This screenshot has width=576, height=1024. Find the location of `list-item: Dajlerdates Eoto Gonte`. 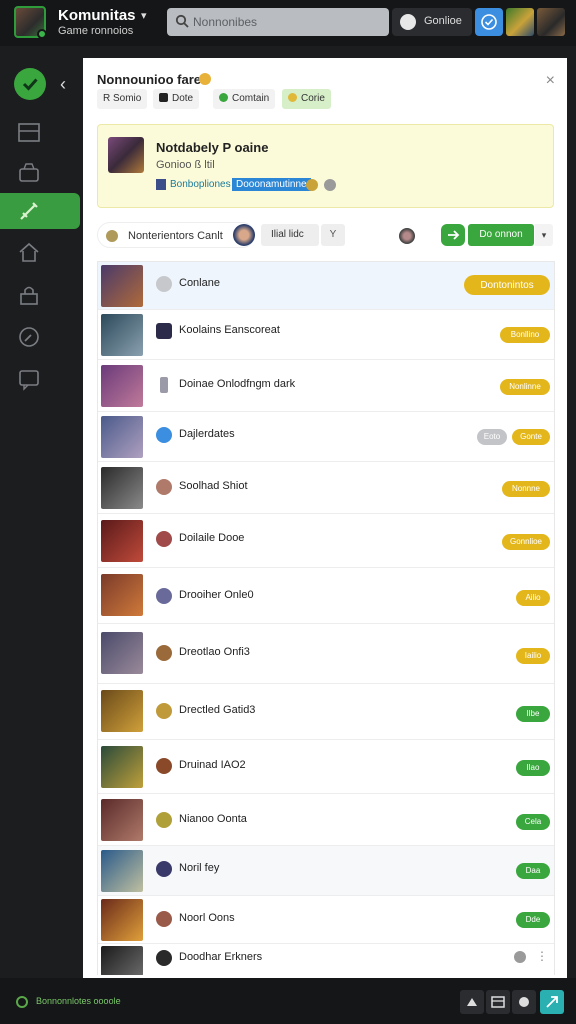

list-item: Dajlerdates Eoto Gonte is located at coordinates (326, 437).